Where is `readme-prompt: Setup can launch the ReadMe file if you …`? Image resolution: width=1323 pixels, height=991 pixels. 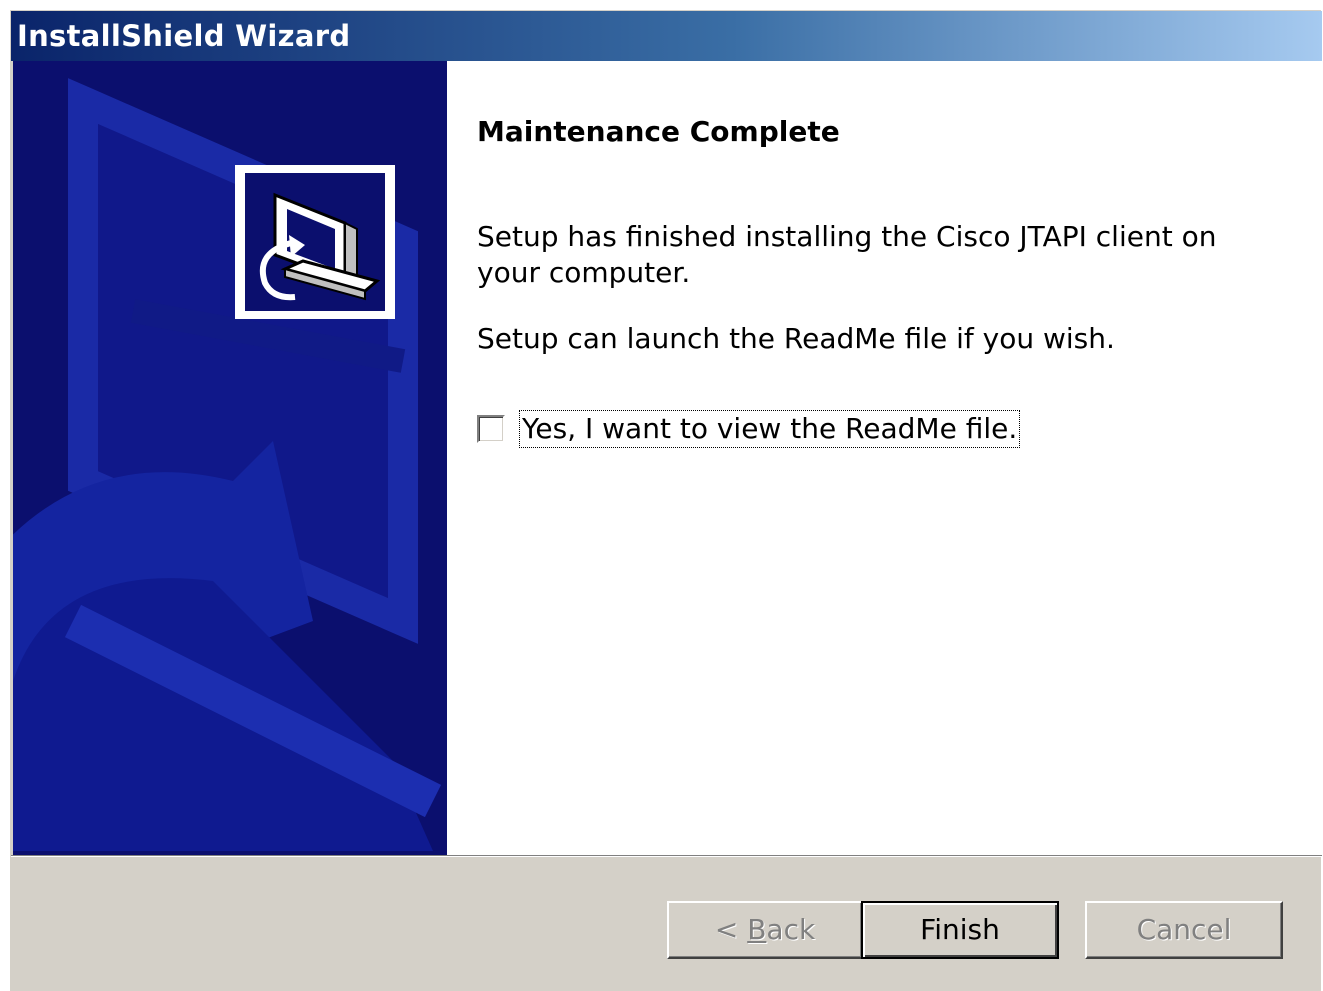
readme-prompt: Setup can launch the ReadMe file if you … is located at coordinates (796, 338).